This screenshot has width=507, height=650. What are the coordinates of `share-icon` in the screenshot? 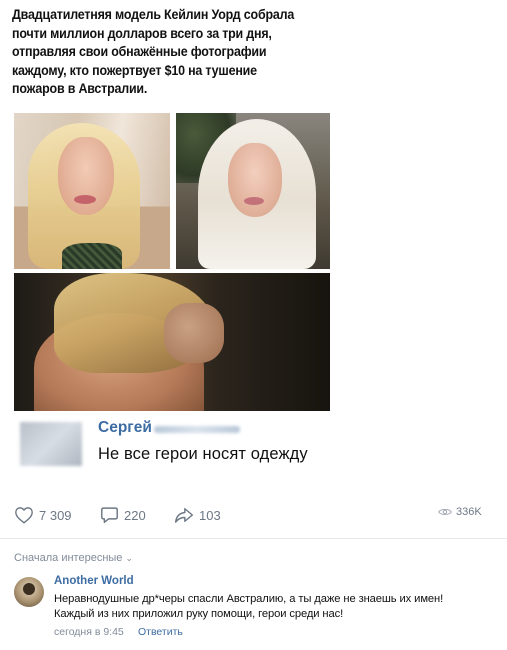 It's located at (184, 515).